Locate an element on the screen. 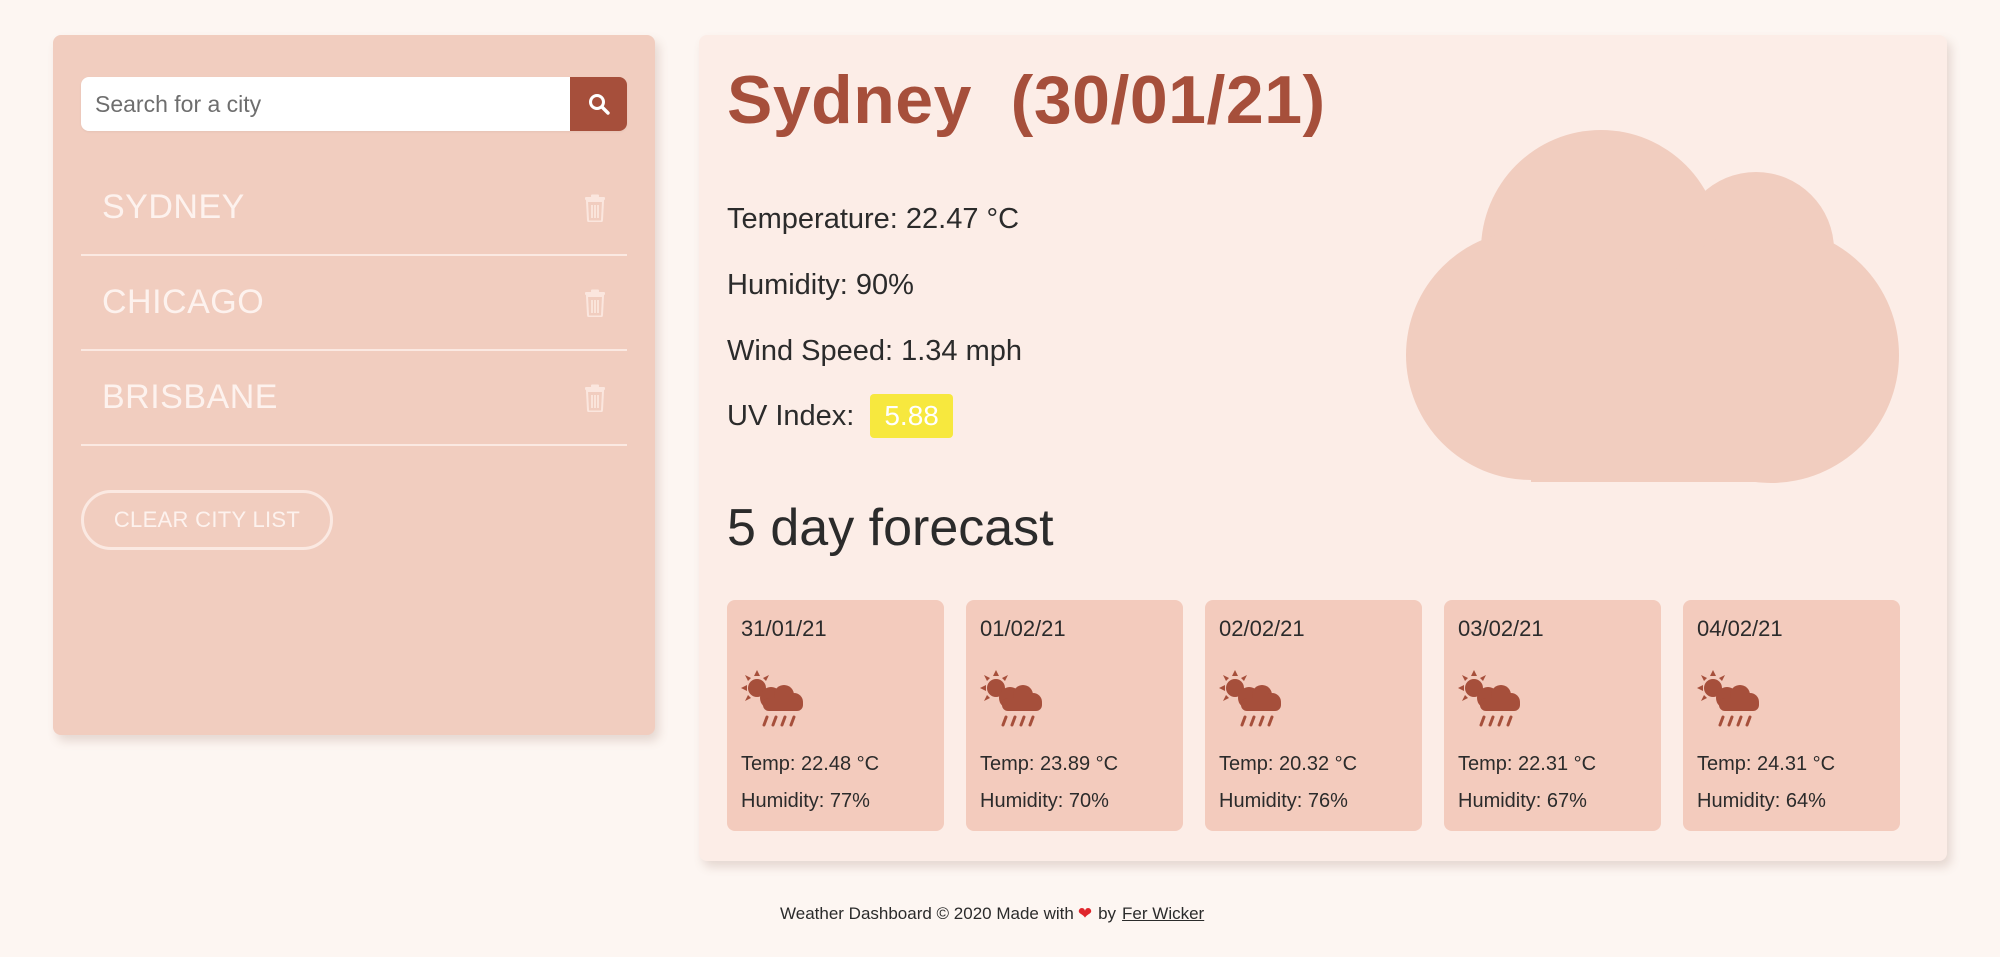  city-name: CHICAGO is located at coordinates (183, 302).